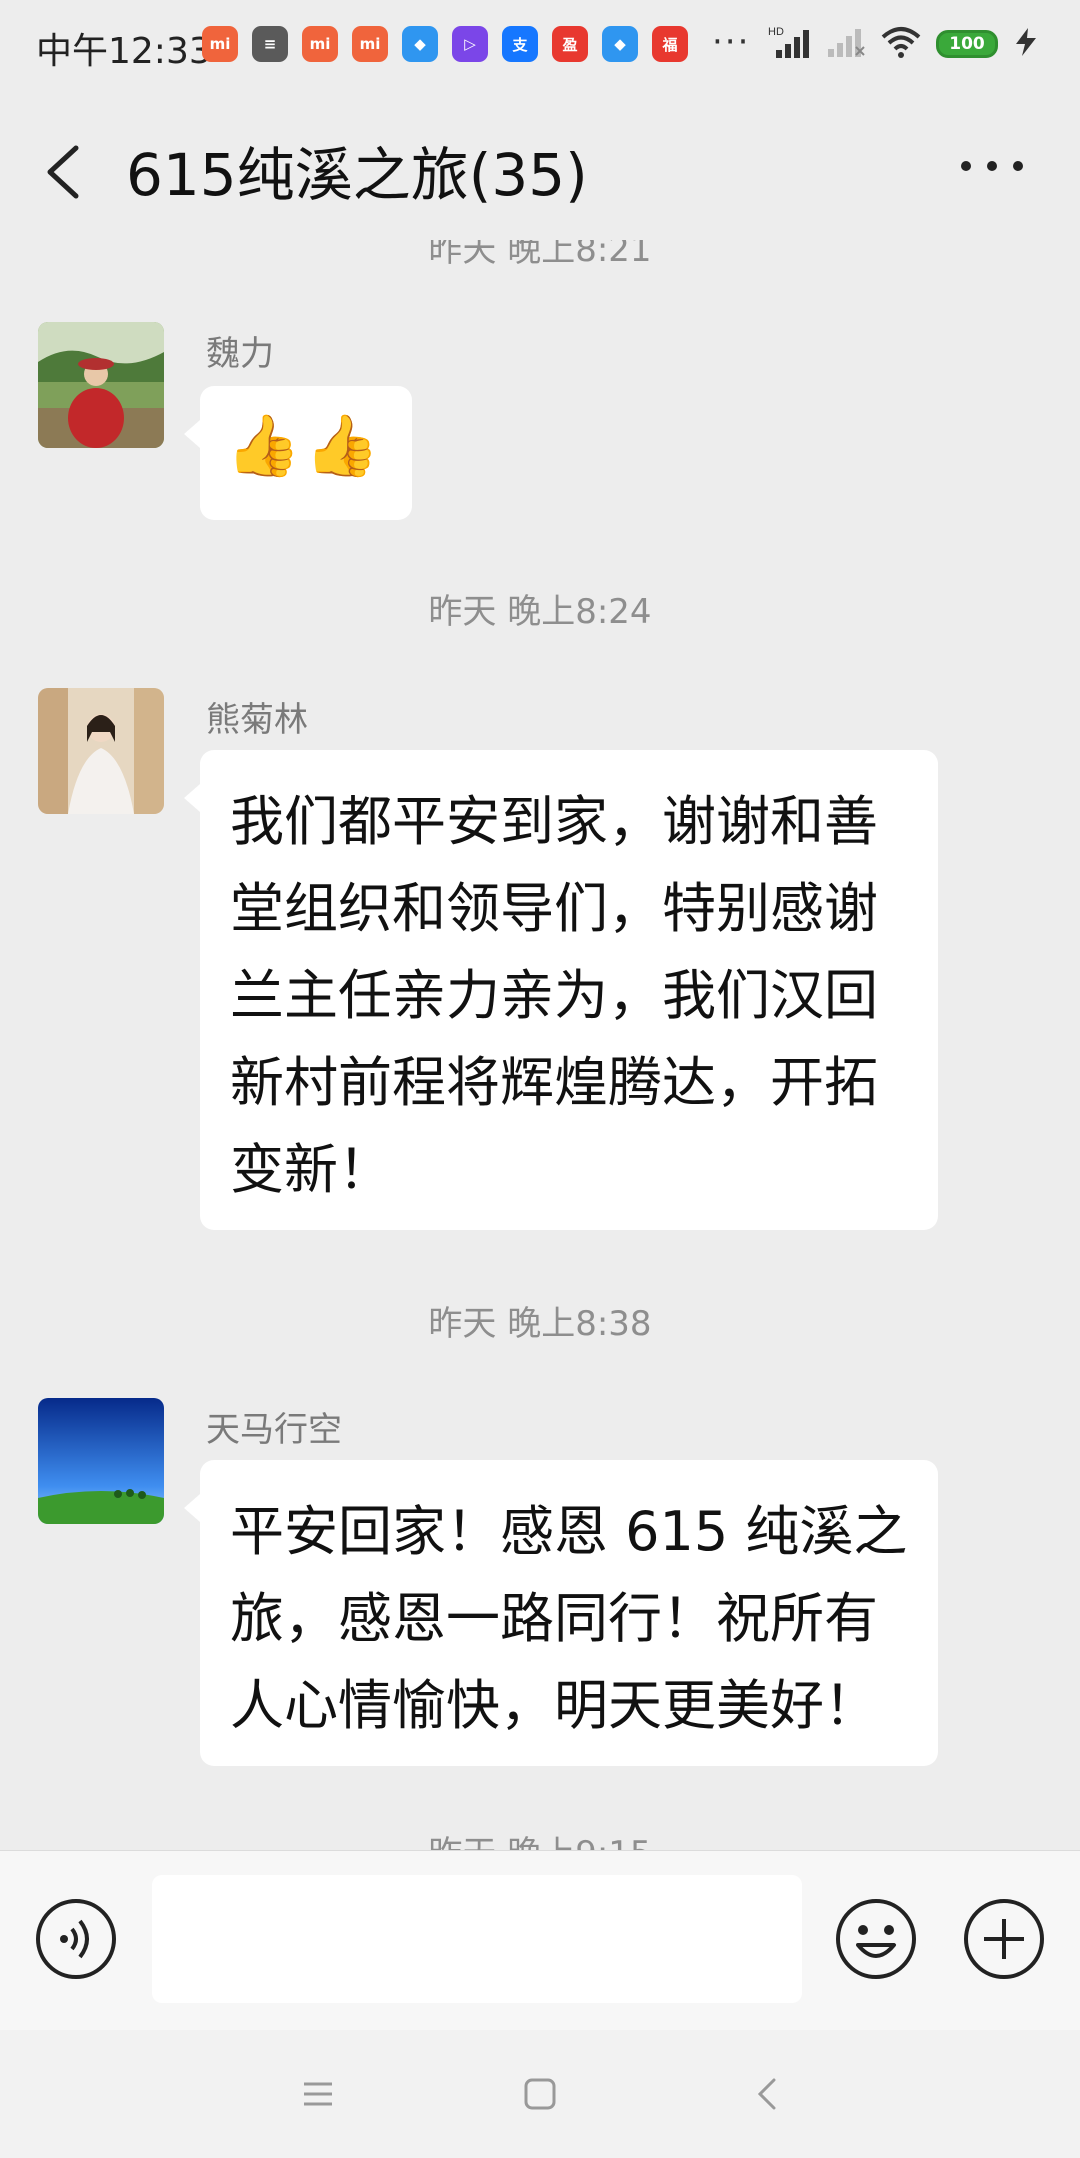 The width and height of the screenshot is (1080, 2158). Describe the element at coordinates (901, 44) in the screenshot. I see `wifi-icon` at that location.